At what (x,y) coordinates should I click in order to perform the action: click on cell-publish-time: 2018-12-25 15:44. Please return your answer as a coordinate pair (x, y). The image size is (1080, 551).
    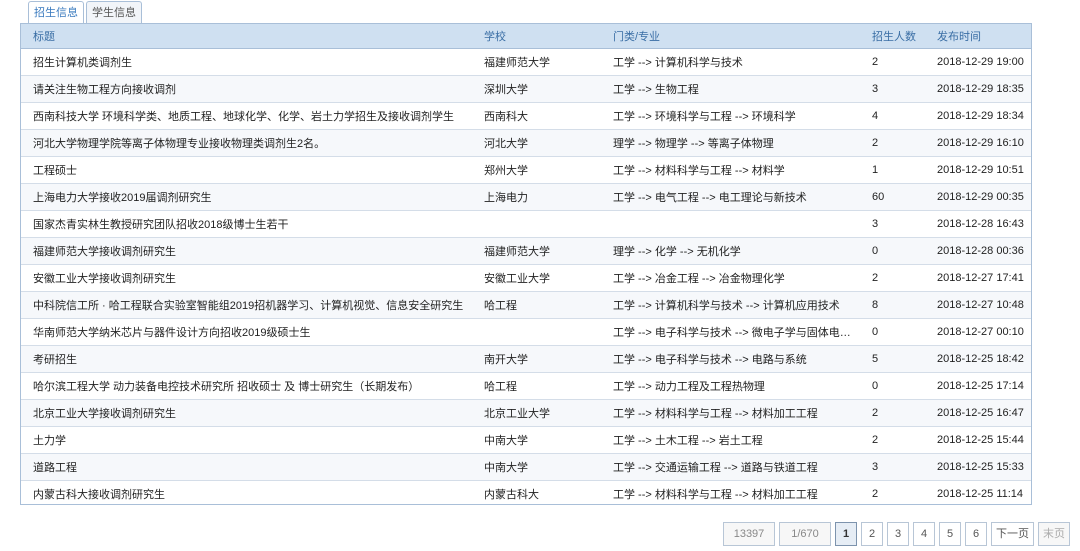
    Looking at the image, I should click on (978, 440).